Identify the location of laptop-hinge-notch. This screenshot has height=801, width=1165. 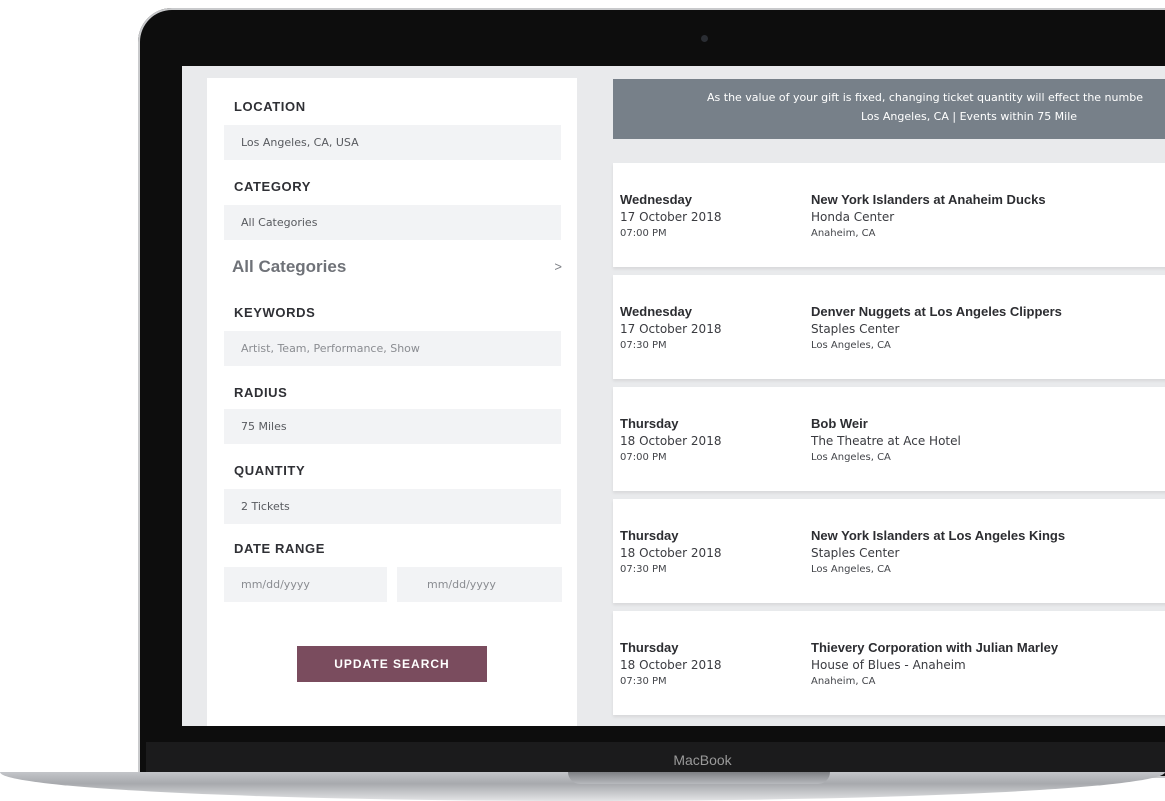
(699, 778).